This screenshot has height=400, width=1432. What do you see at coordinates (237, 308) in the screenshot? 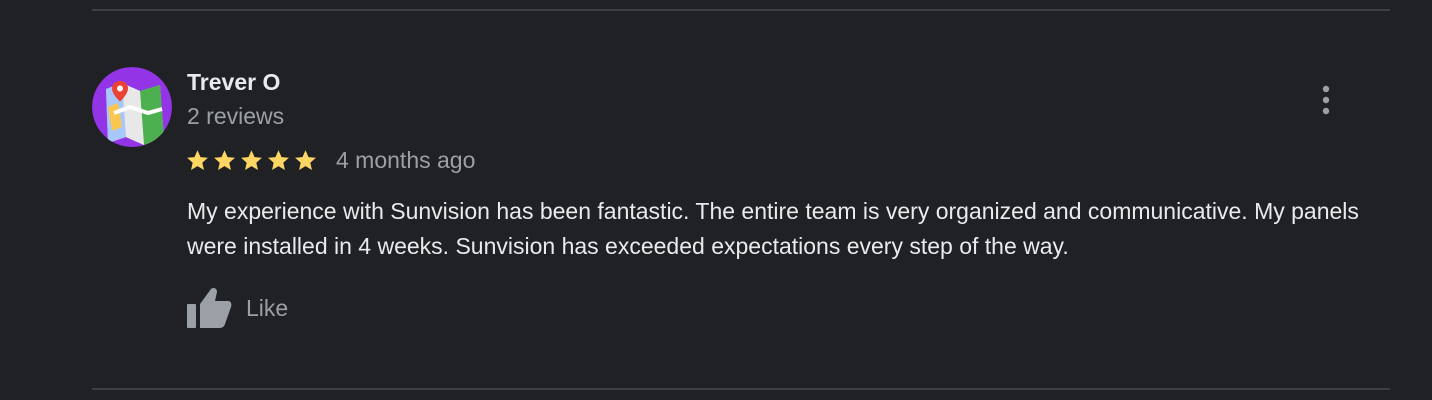
I see `like-button: Like` at bounding box center [237, 308].